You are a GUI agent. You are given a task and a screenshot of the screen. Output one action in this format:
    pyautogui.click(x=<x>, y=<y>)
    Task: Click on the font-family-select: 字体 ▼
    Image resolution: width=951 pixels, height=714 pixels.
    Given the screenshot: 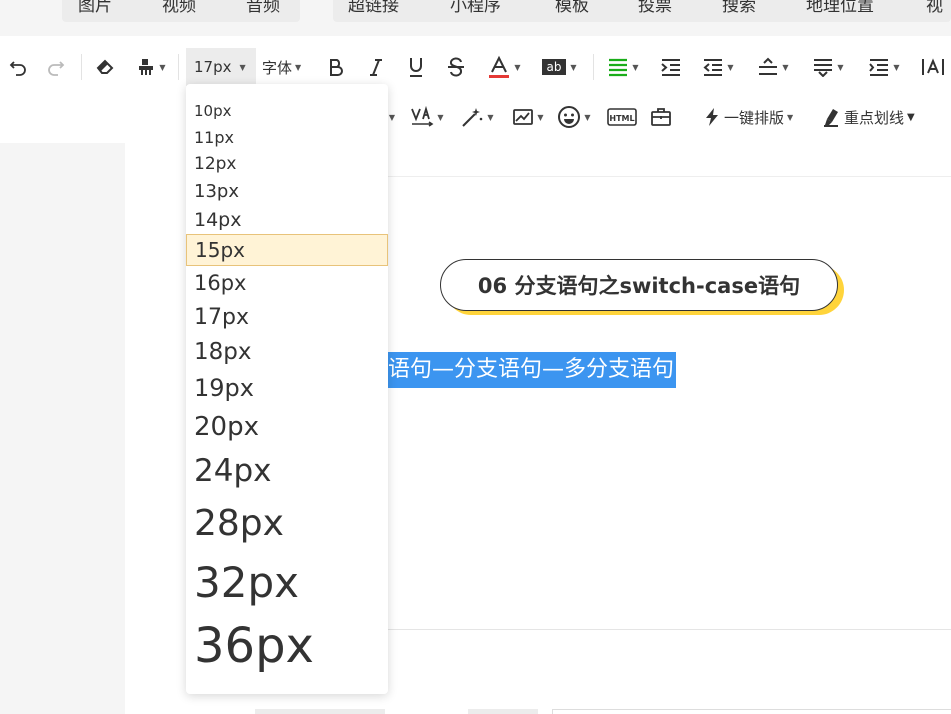 What is the action you would take?
    pyautogui.click(x=281, y=67)
    